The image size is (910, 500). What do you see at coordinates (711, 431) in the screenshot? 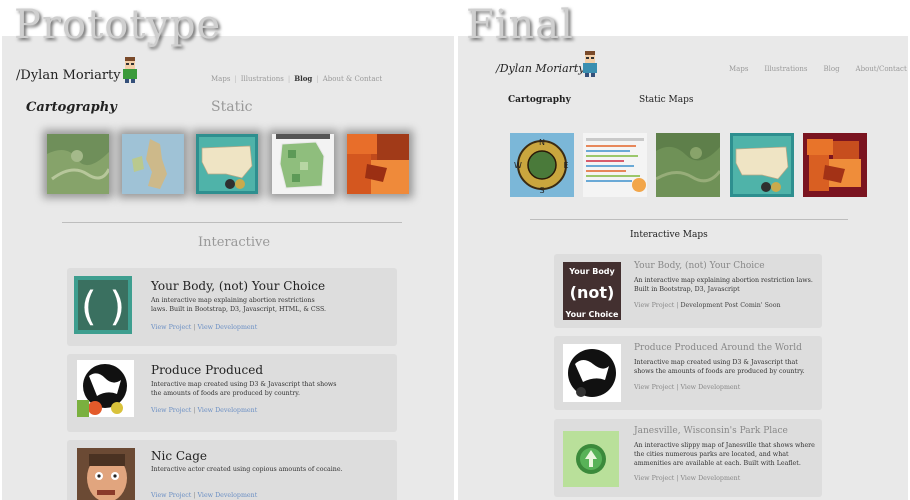
I see `project-title: Janesville, Wisconsin's Park Place` at bounding box center [711, 431].